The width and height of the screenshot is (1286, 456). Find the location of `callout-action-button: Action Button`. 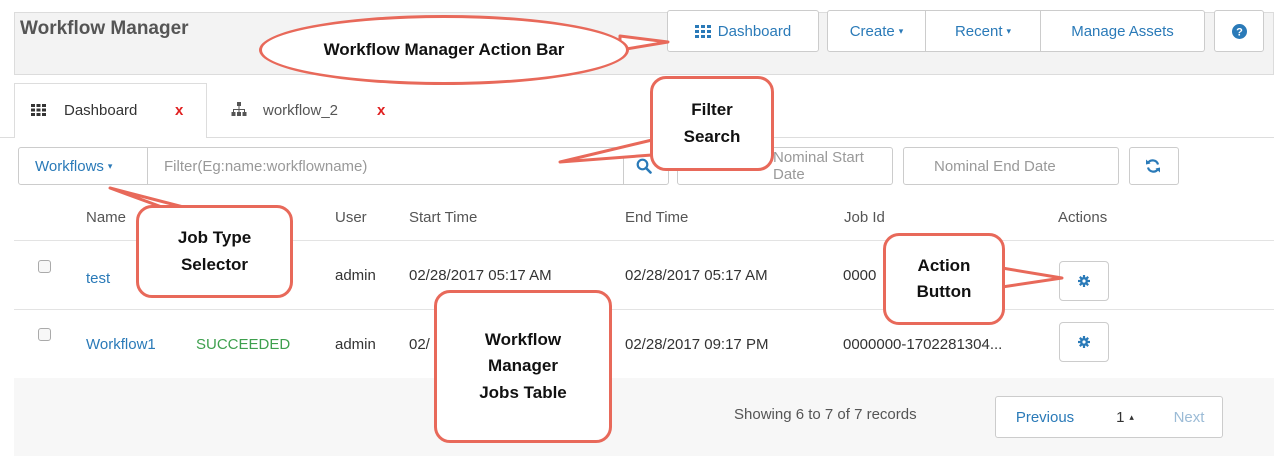

callout-action-button: Action Button is located at coordinates (944, 279).